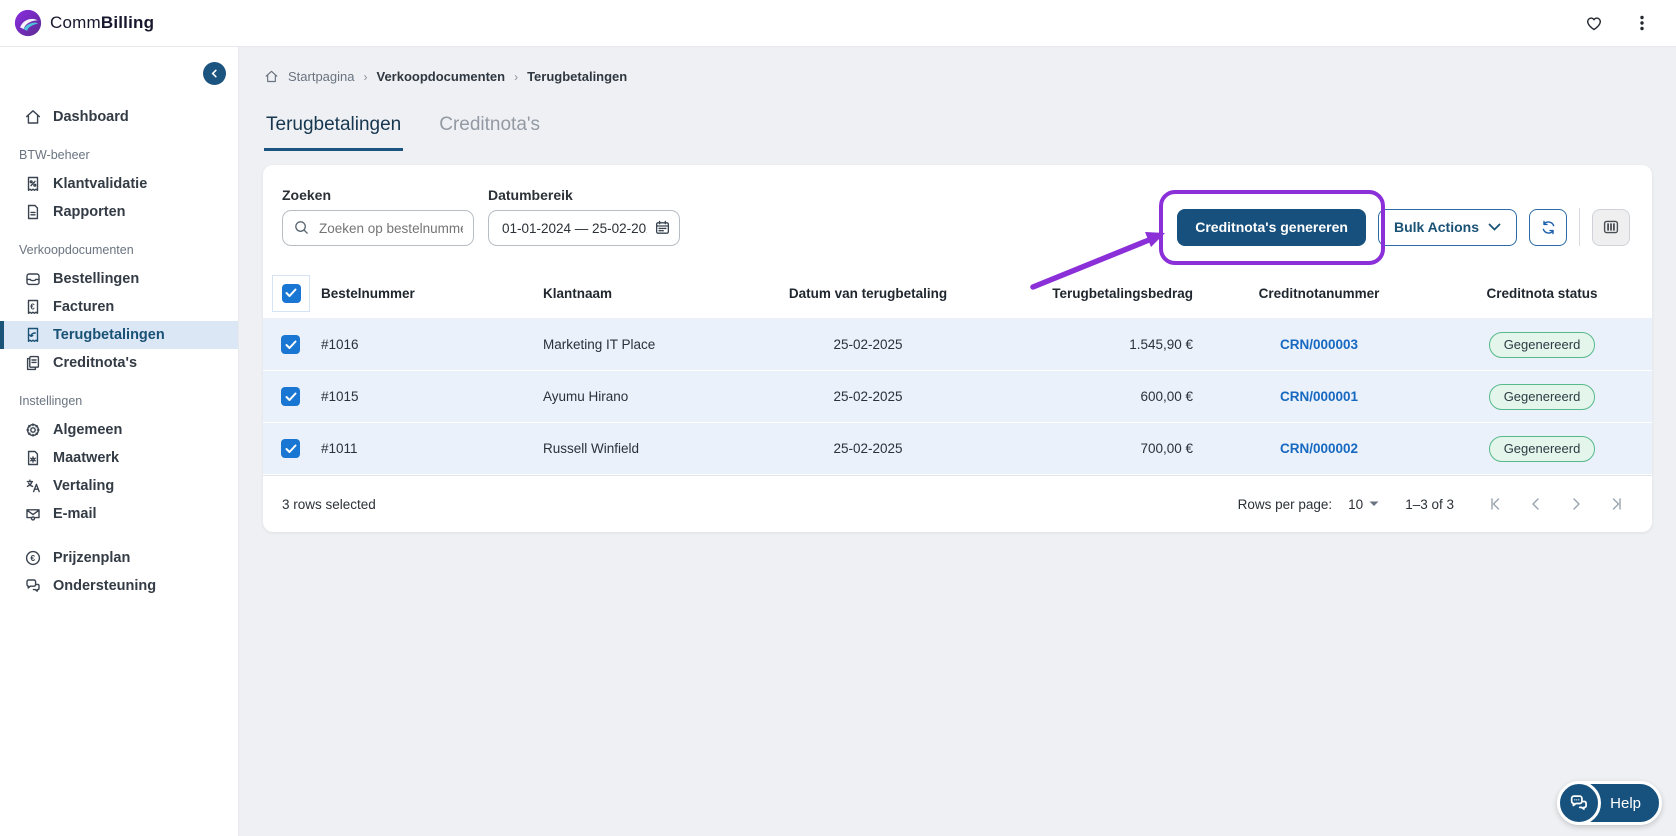 This screenshot has width=1676, height=836. What do you see at coordinates (28, 23) in the screenshot?
I see `brand-logo-icon` at bounding box center [28, 23].